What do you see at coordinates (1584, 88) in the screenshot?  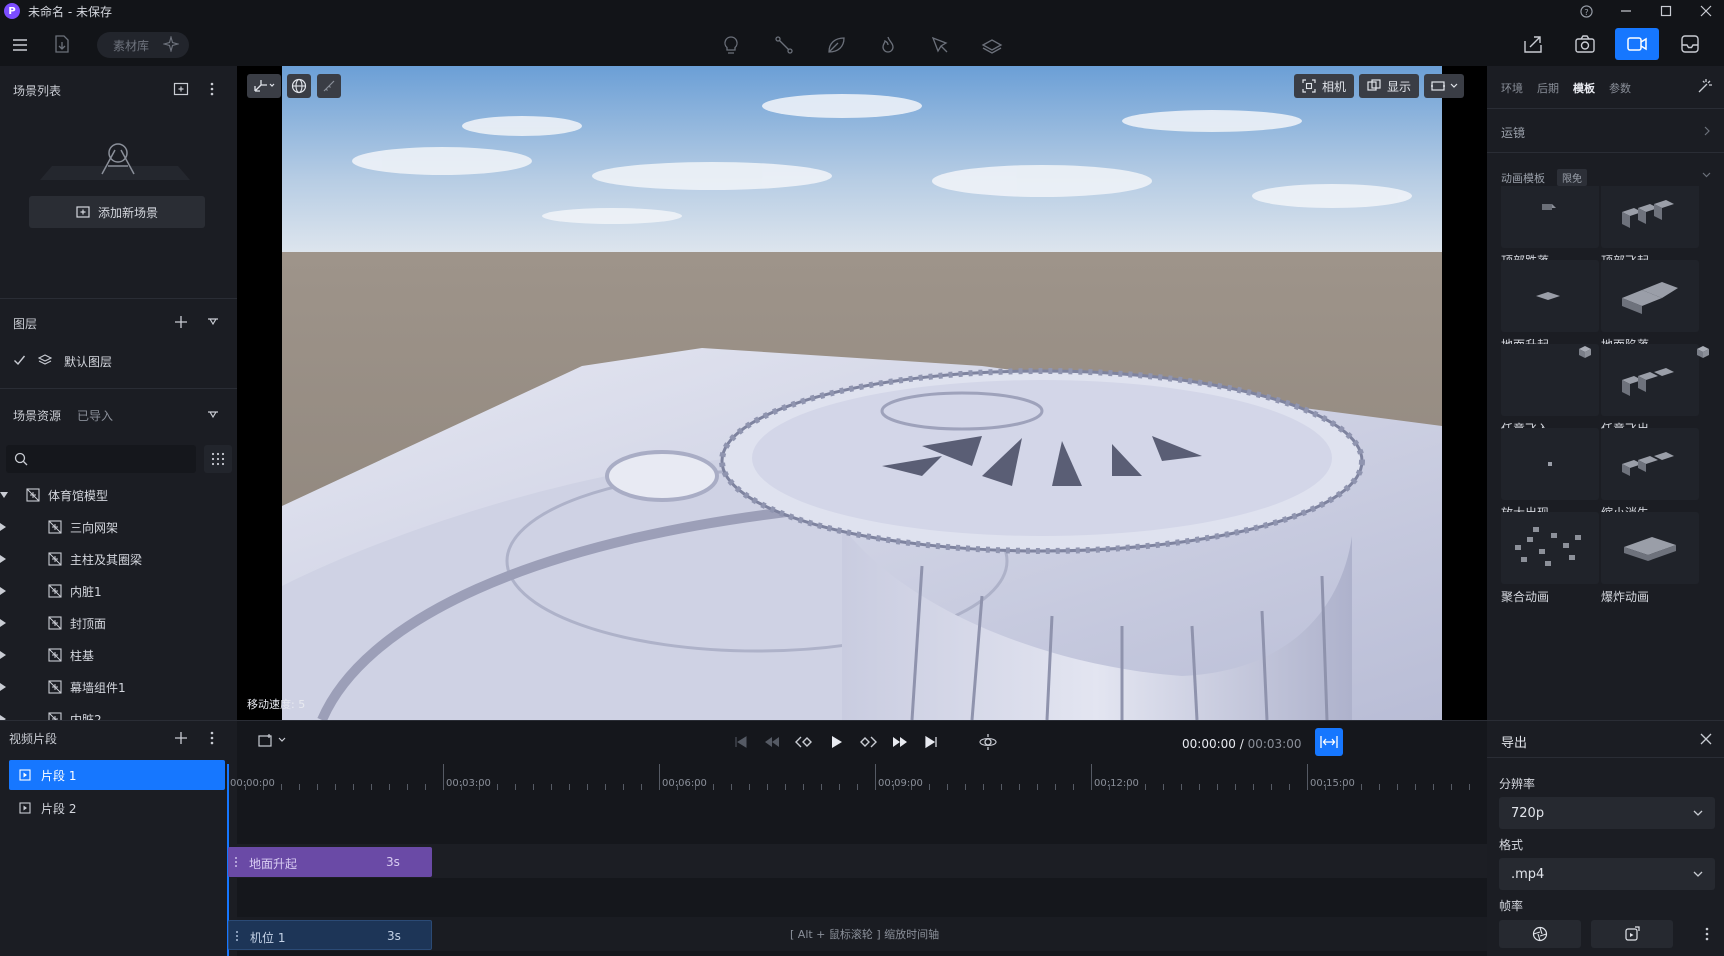 I see `tab-2: 模板` at bounding box center [1584, 88].